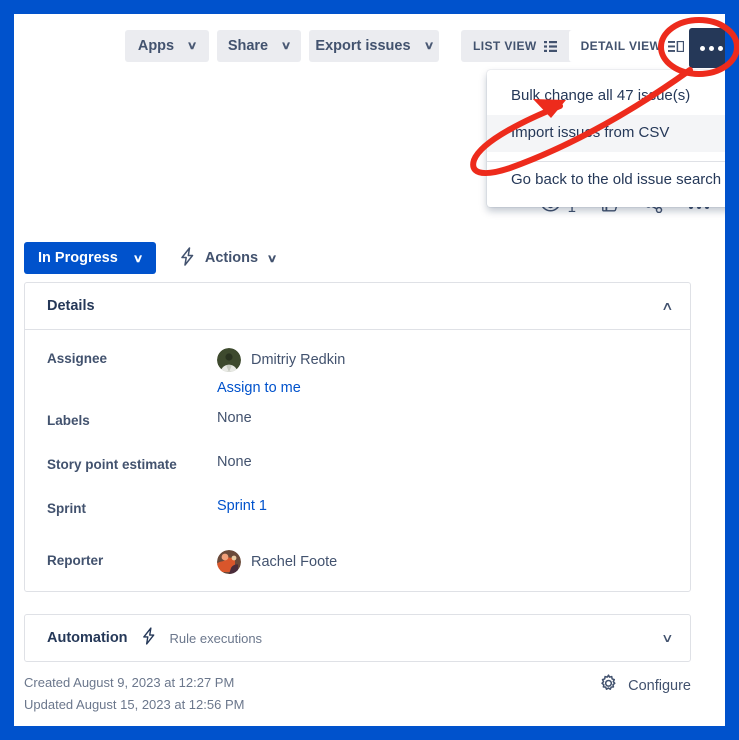 The image size is (739, 740). I want to click on share-button: Share ∨, so click(259, 46).